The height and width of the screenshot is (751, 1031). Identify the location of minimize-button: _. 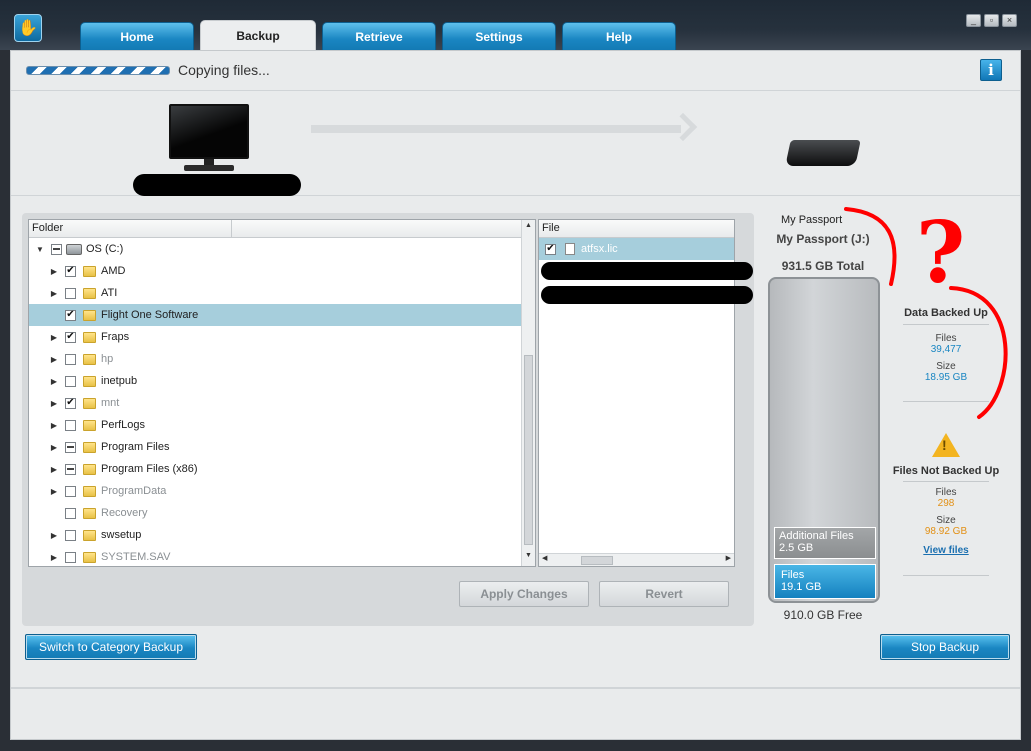
(973, 20).